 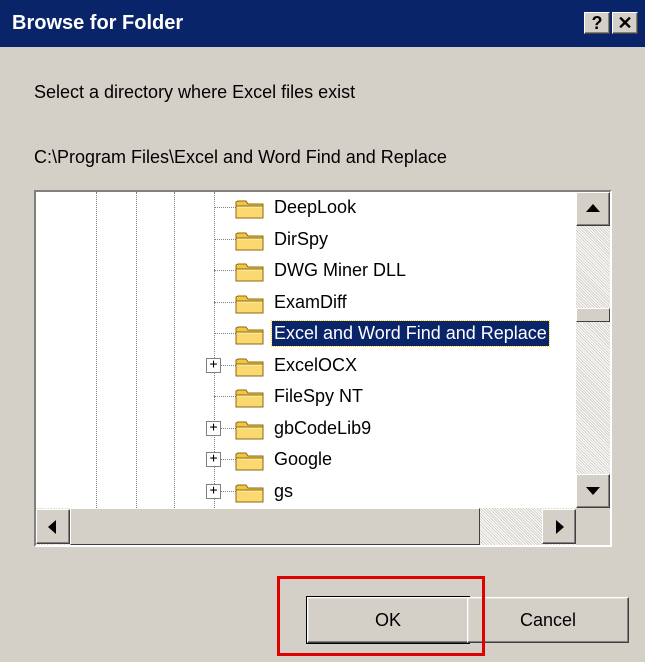 I want to click on horizontal-scroll-thumb, so click(x=275, y=526).